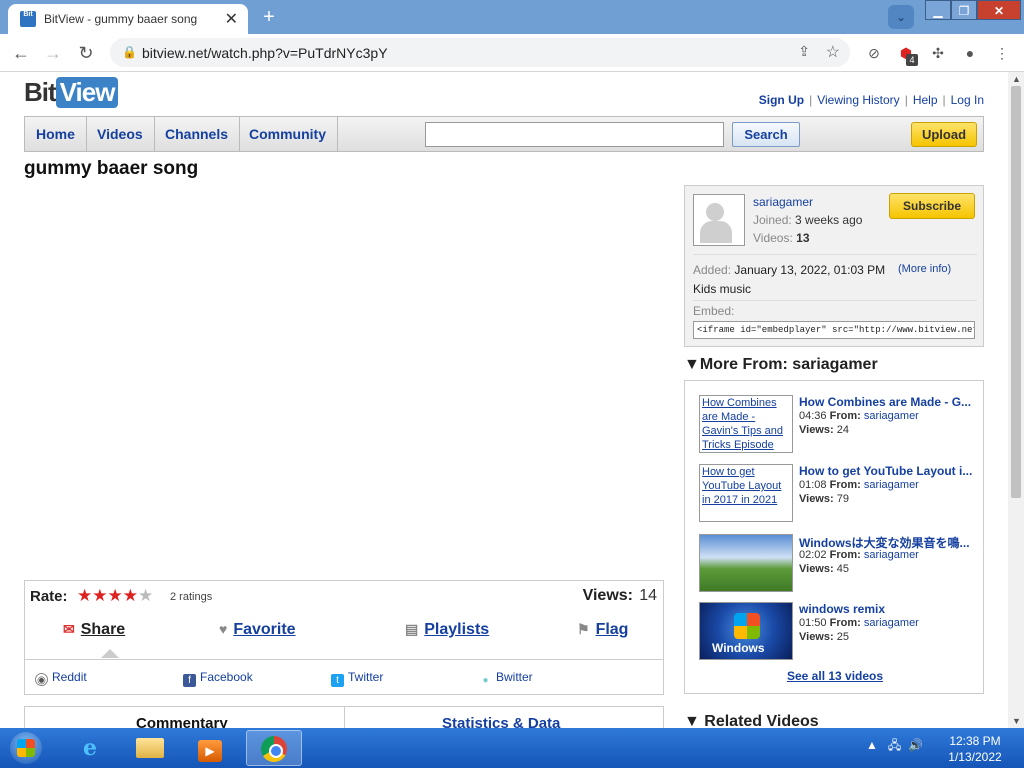 This screenshot has height=768, width=1024. I want to click on system-tray: ▲ 🖧 🔊, so click(894, 746).